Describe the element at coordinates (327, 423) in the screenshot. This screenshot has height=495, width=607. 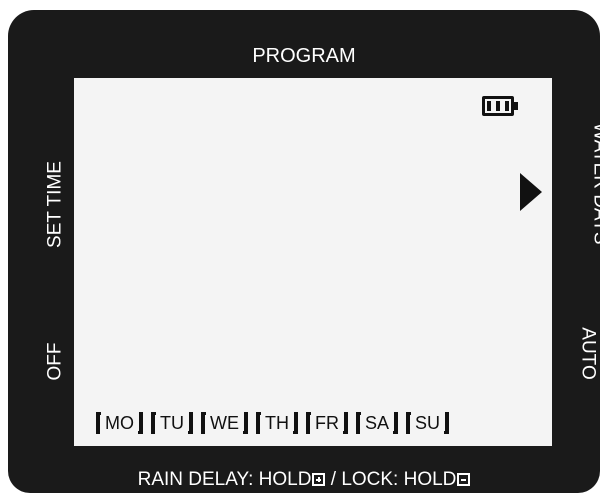
I see `day-fr: FR` at that location.